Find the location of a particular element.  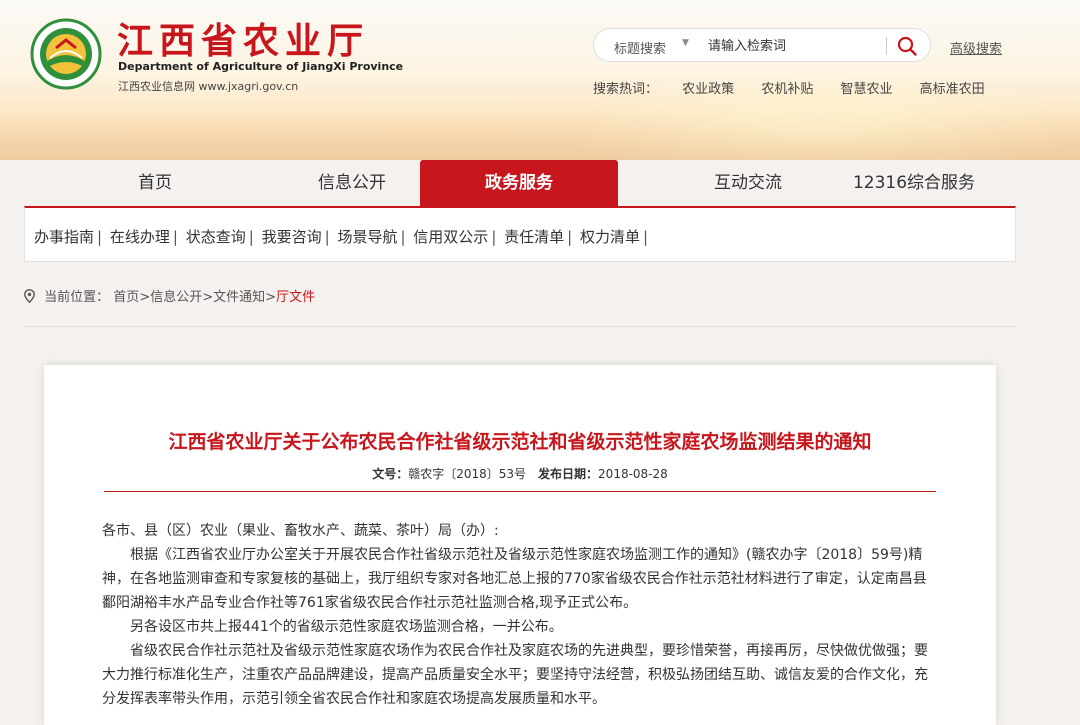

hot-keyword: 智慧农业 is located at coordinates (866, 89).